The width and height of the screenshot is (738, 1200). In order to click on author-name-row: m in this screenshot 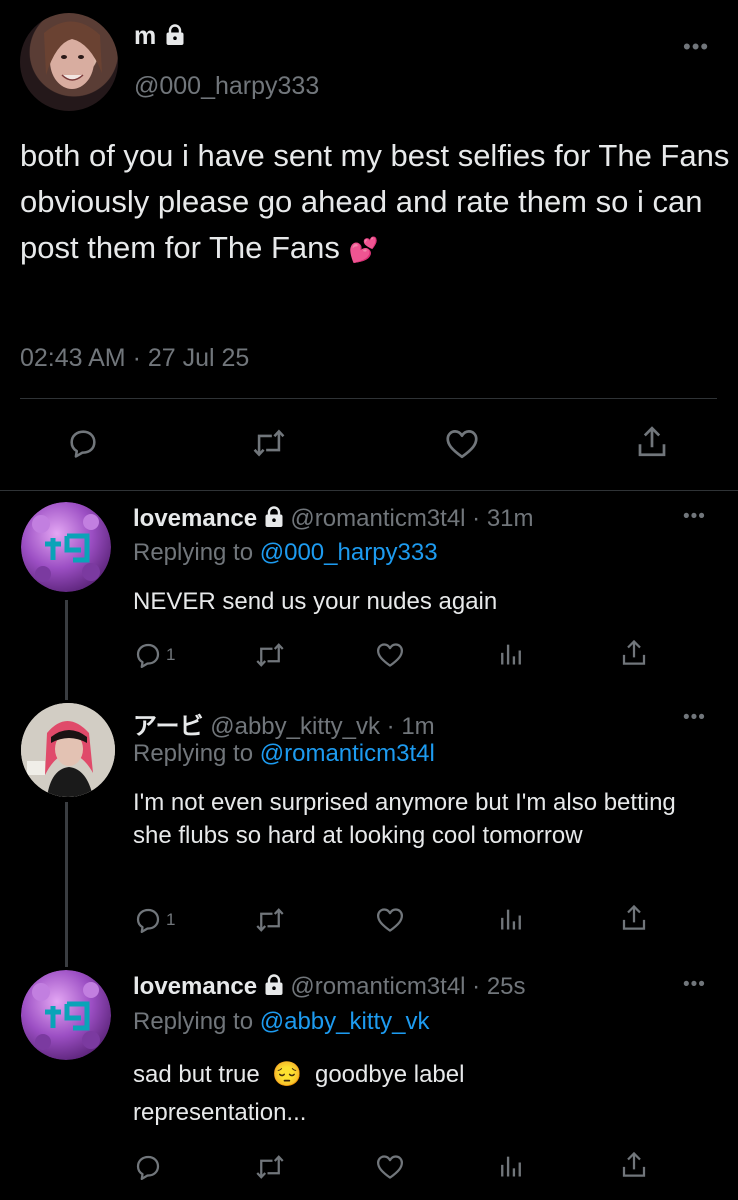, I will do `click(159, 36)`.